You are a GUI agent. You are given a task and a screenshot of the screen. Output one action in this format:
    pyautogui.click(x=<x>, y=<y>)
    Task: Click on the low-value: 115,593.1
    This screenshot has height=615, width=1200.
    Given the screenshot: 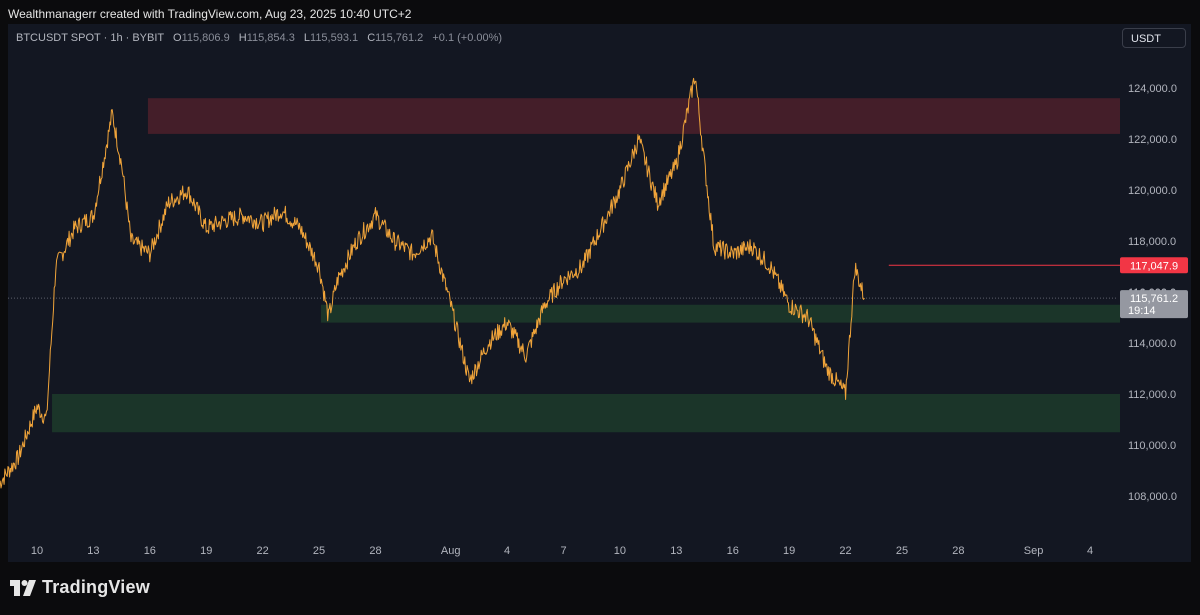 What is the action you would take?
    pyautogui.click(x=334, y=38)
    